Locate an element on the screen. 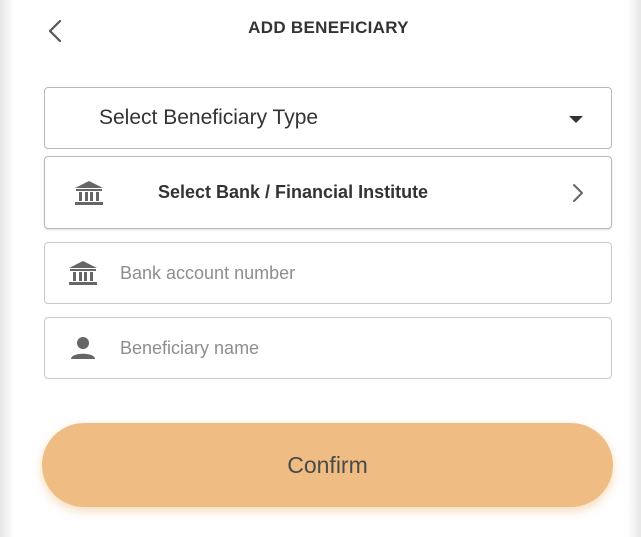 The width and height of the screenshot is (641, 537). beneficiary-type-label: Select Beneficiary Type is located at coordinates (209, 117).